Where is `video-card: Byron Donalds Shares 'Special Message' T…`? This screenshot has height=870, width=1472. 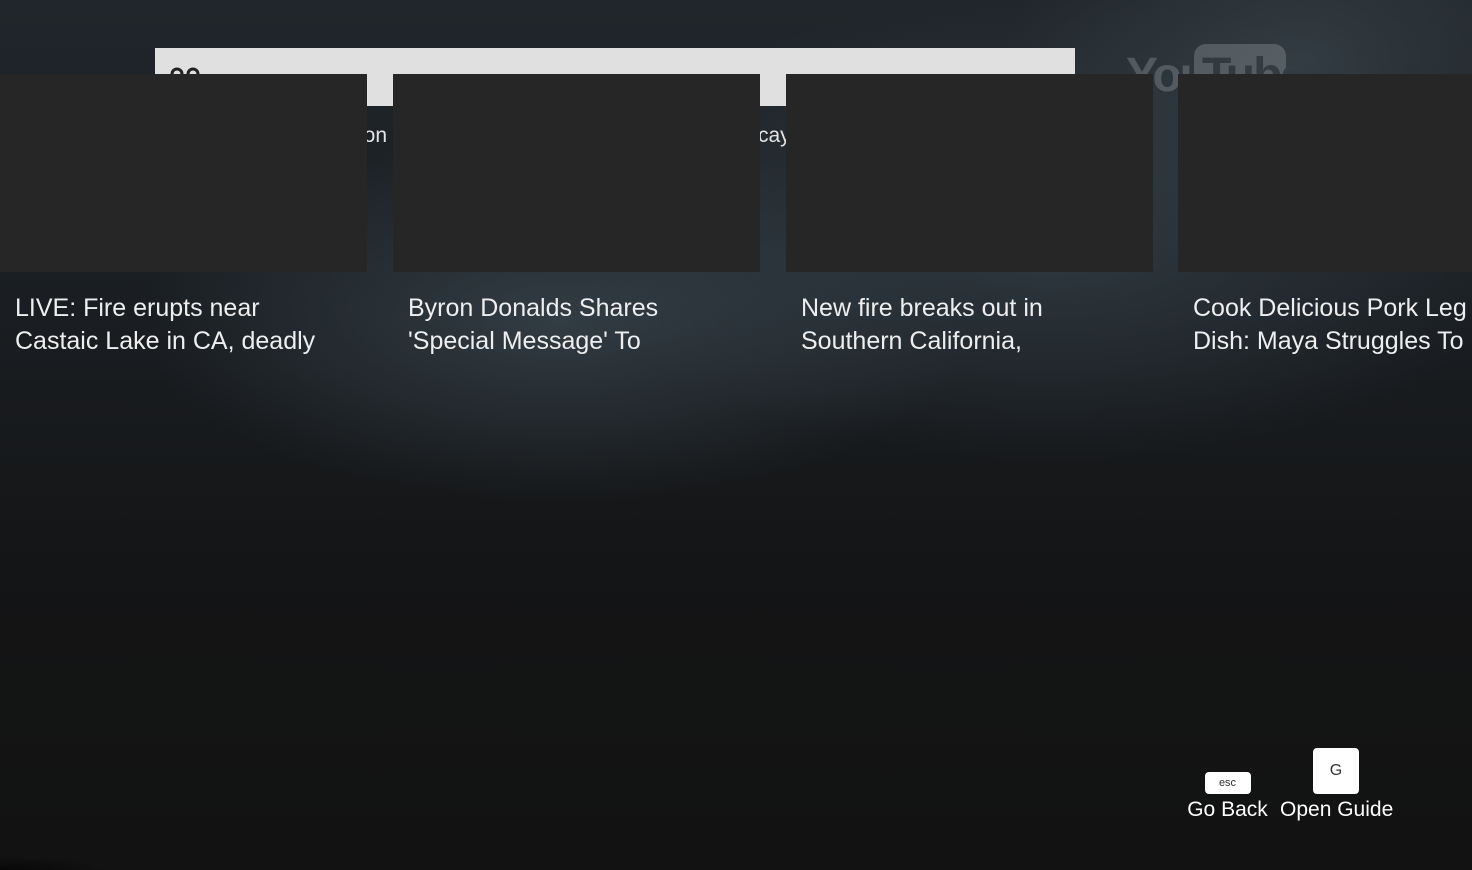
video-card: Byron Donalds Shares 'Special Message' T… is located at coordinates (576, 216).